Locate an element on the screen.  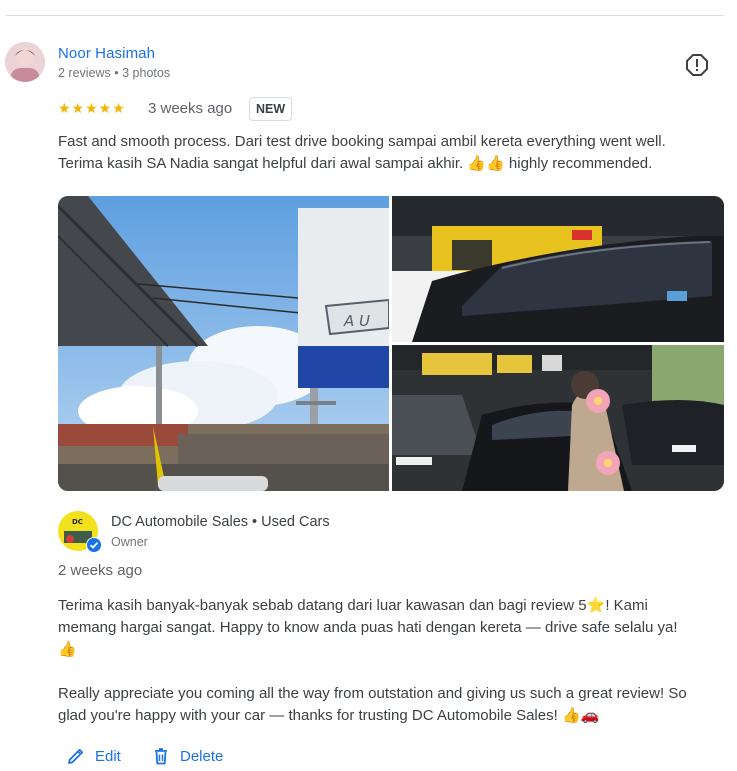
delete-label: Delete is located at coordinates (202, 756).